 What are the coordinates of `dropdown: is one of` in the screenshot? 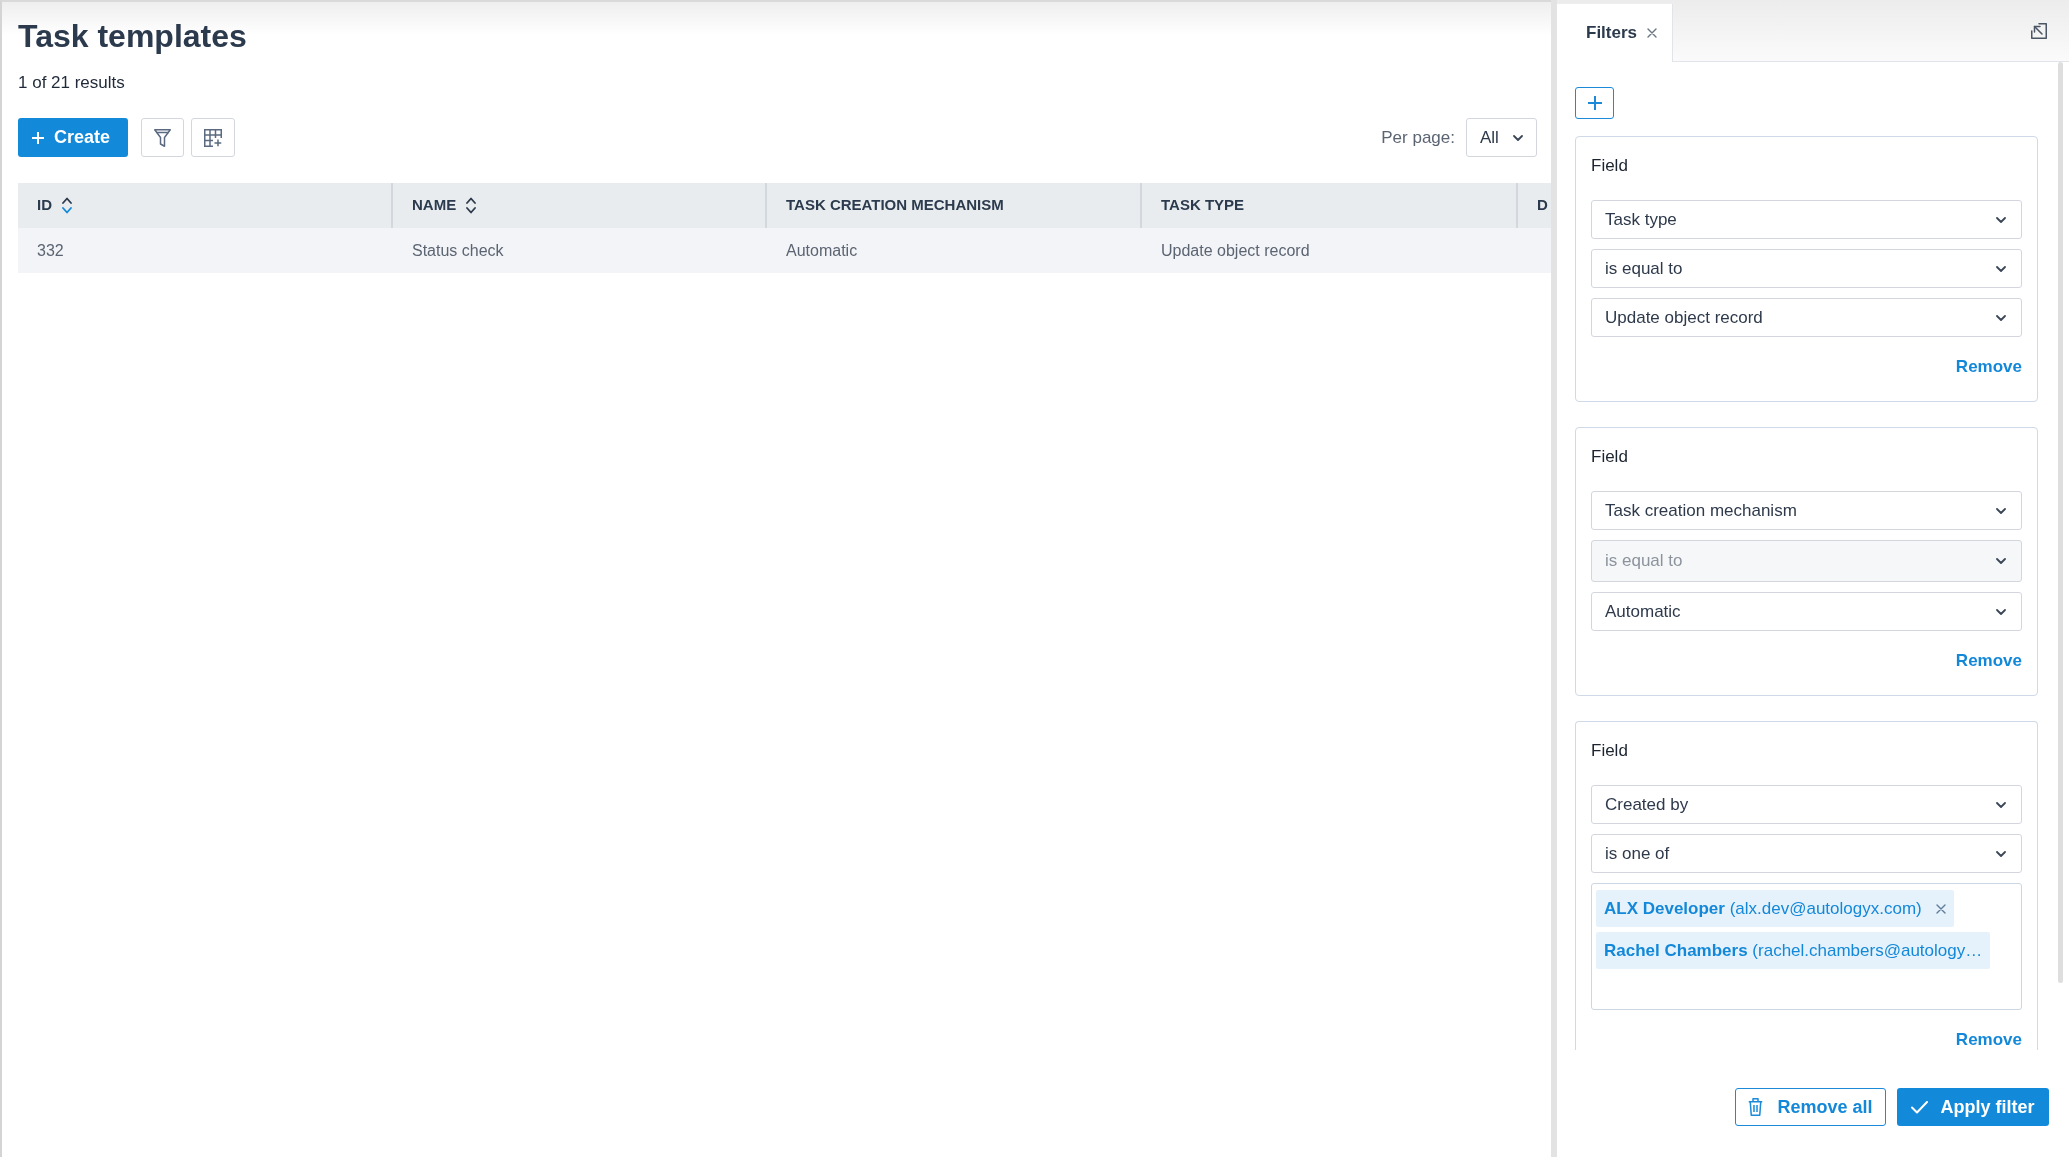 It's located at (1806, 853).